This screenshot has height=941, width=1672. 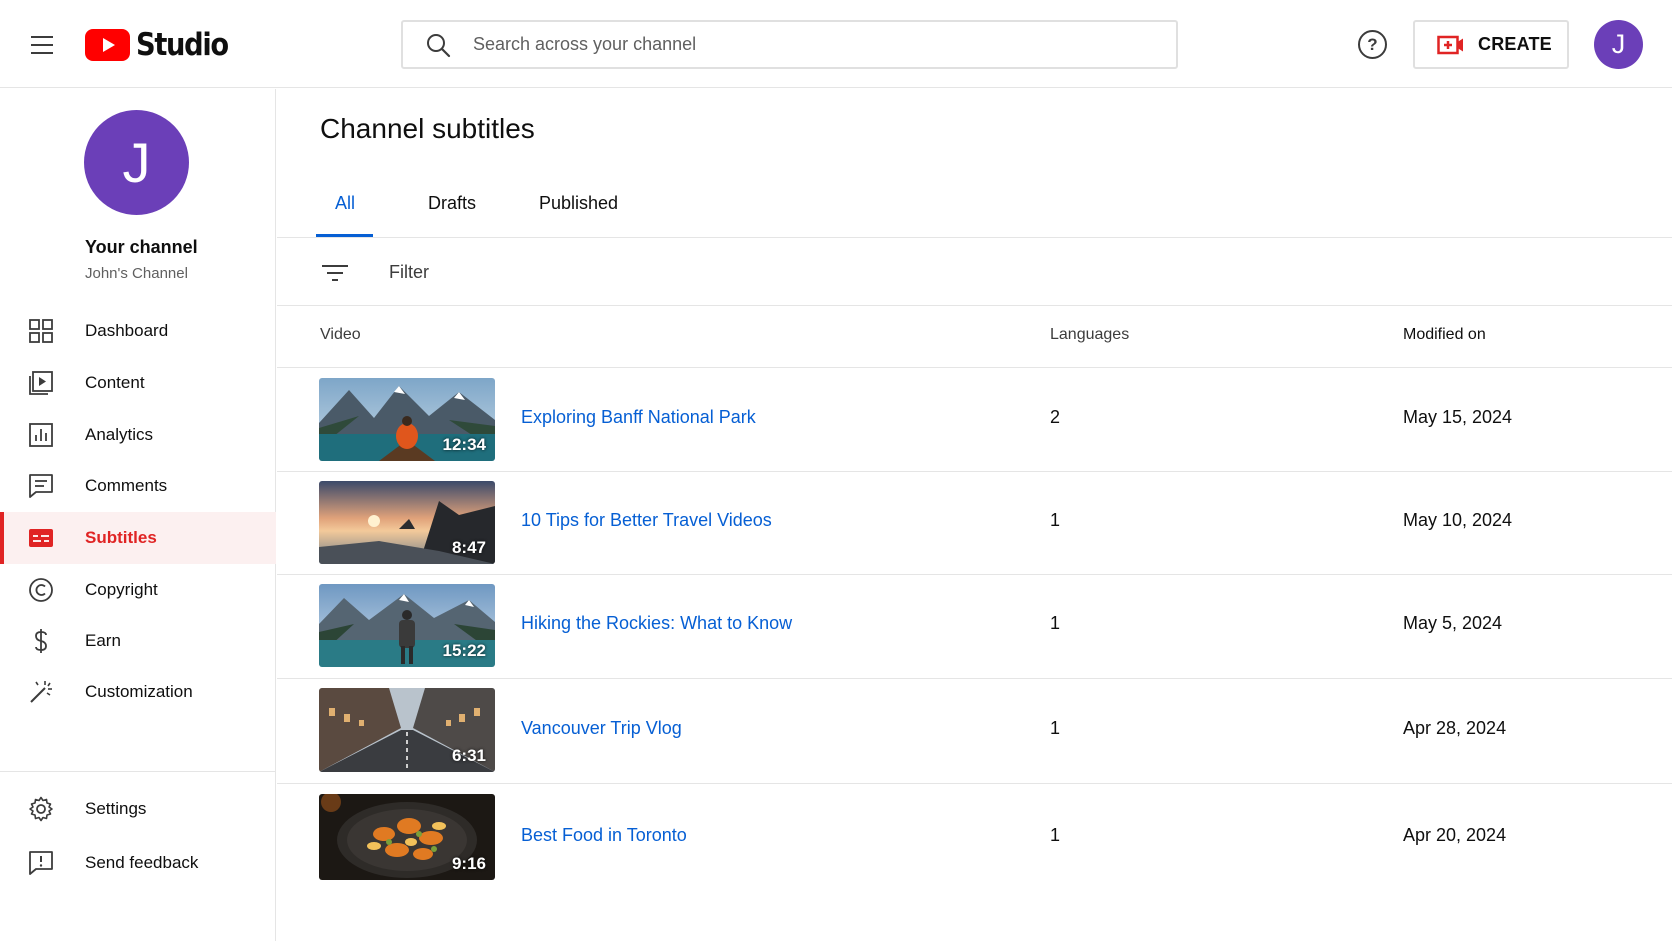 I want to click on sidebar-item-label: Customization, so click(x=139, y=691).